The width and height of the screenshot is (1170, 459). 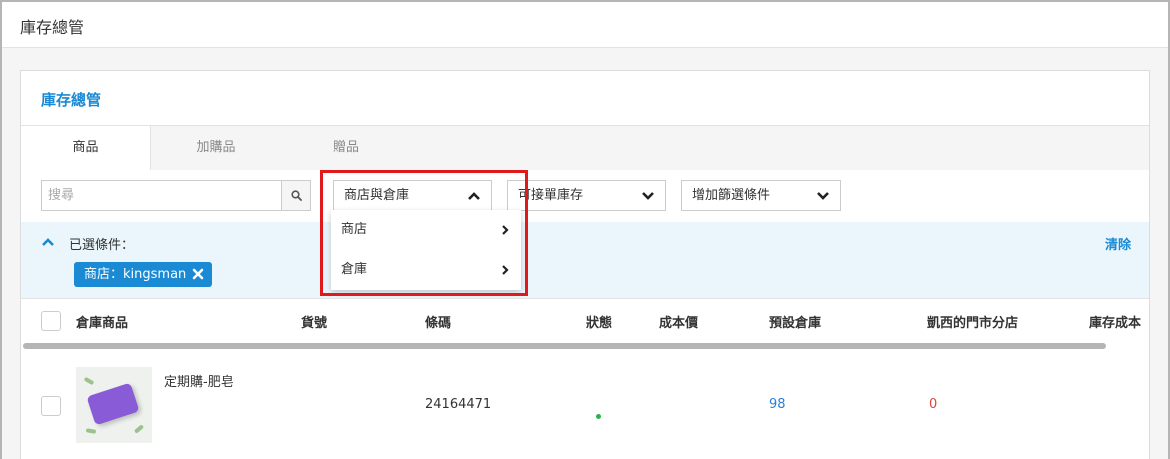 What do you see at coordinates (598, 416) in the screenshot?
I see `status-indicator` at bounding box center [598, 416].